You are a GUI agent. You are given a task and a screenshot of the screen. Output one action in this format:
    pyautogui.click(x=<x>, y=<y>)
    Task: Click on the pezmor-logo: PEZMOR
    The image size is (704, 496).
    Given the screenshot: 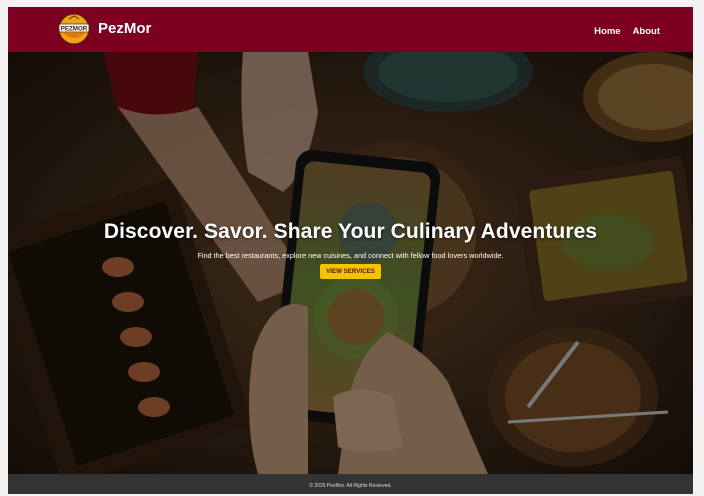 What is the action you would take?
    pyautogui.click(x=74, y=29)
    